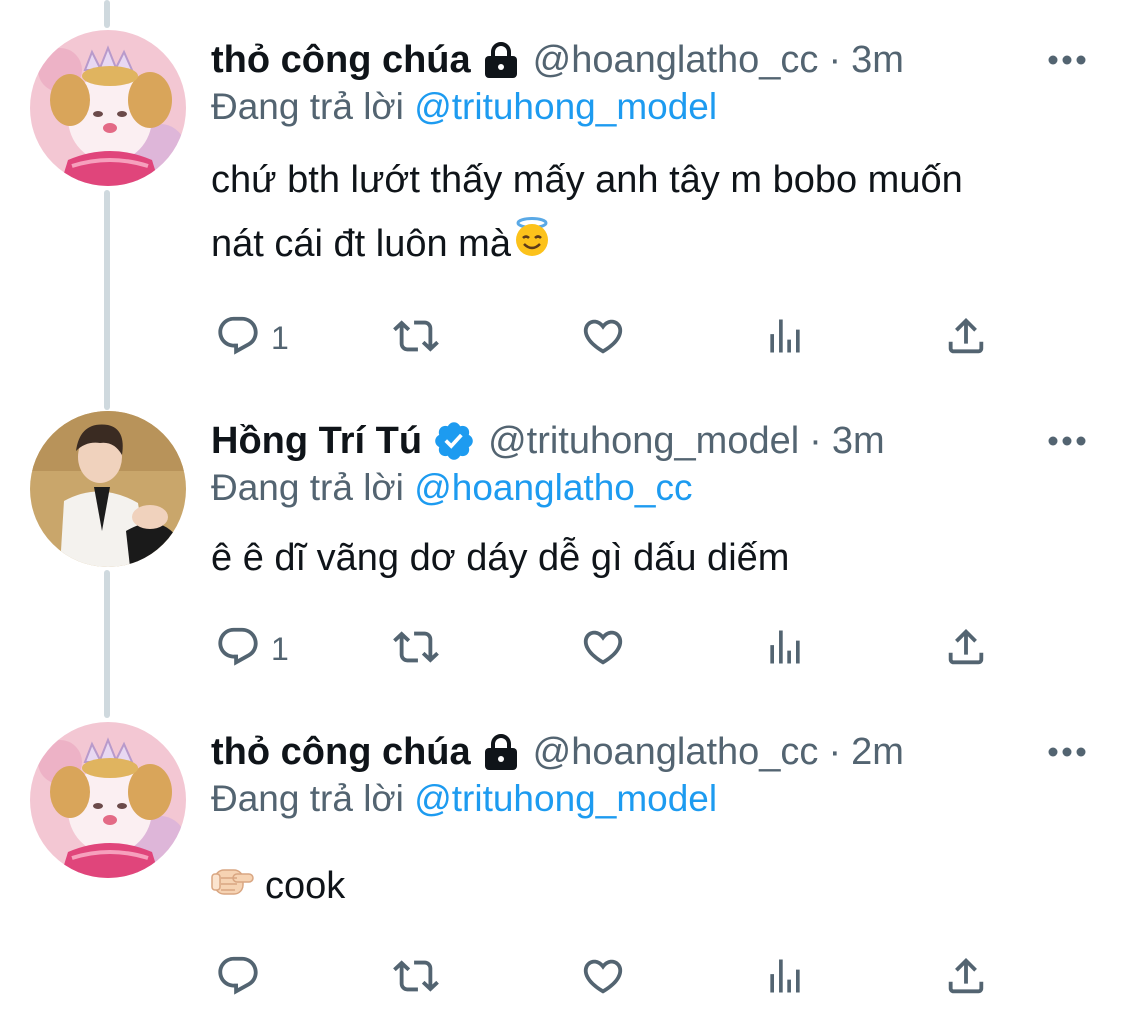 This screenshot has width=1125, height=1018. What do you see at coordinates (361, 244) in the screenshot?
I see `tweet-text-line: nát cái đt luôn mà` at bounding box center [361, 244].